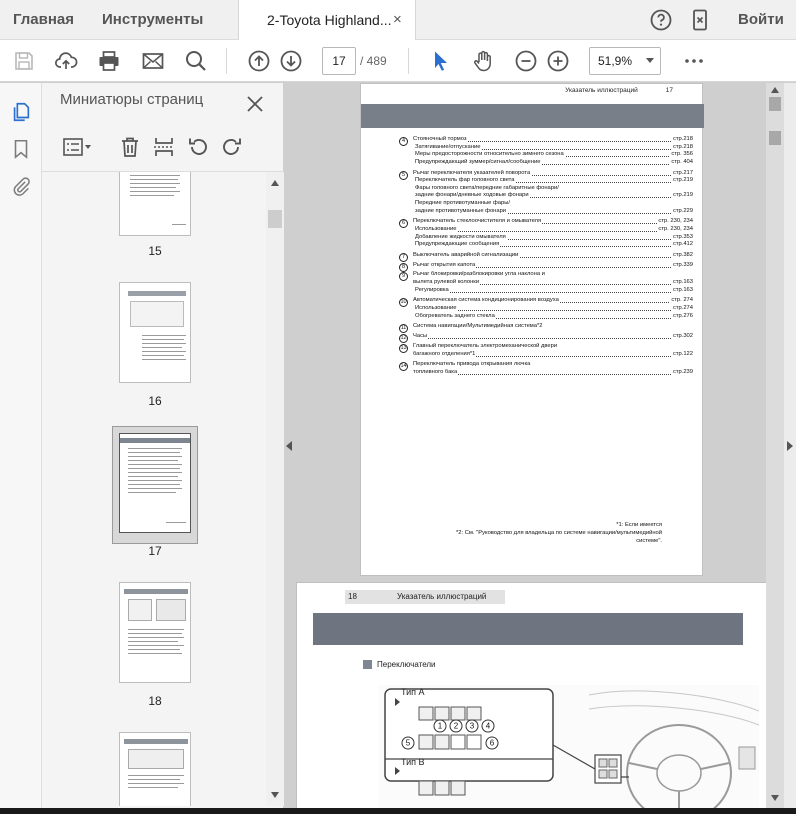  What do you see at coordinates (327, 20) in the screenshot?
I see `tab-document: 2-Toyota Highland... ×` at bounding box center [327, 20].